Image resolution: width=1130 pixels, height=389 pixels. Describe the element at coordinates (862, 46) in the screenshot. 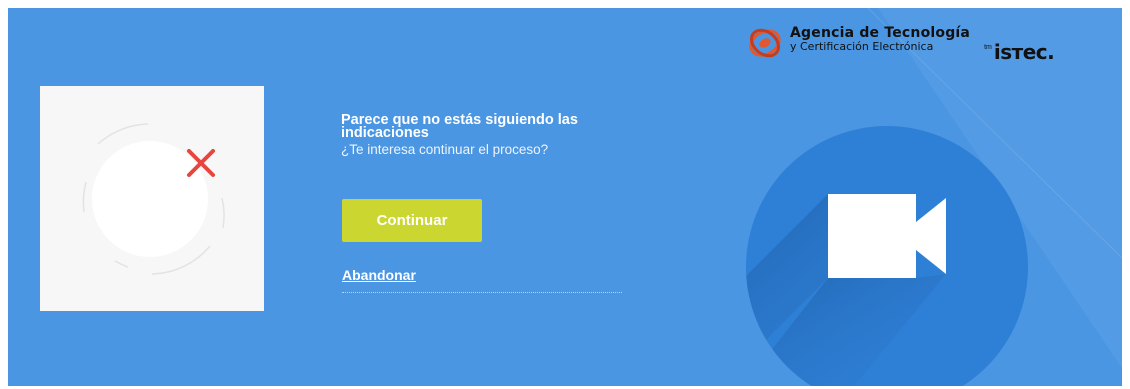

I see `logo-agency-subtitle: y Certificación Electrónica` at that location.